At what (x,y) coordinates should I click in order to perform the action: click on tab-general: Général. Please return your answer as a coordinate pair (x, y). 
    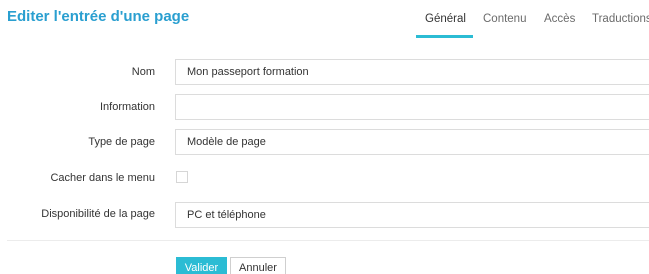
    Looking at the image, I should click on (445, 19).